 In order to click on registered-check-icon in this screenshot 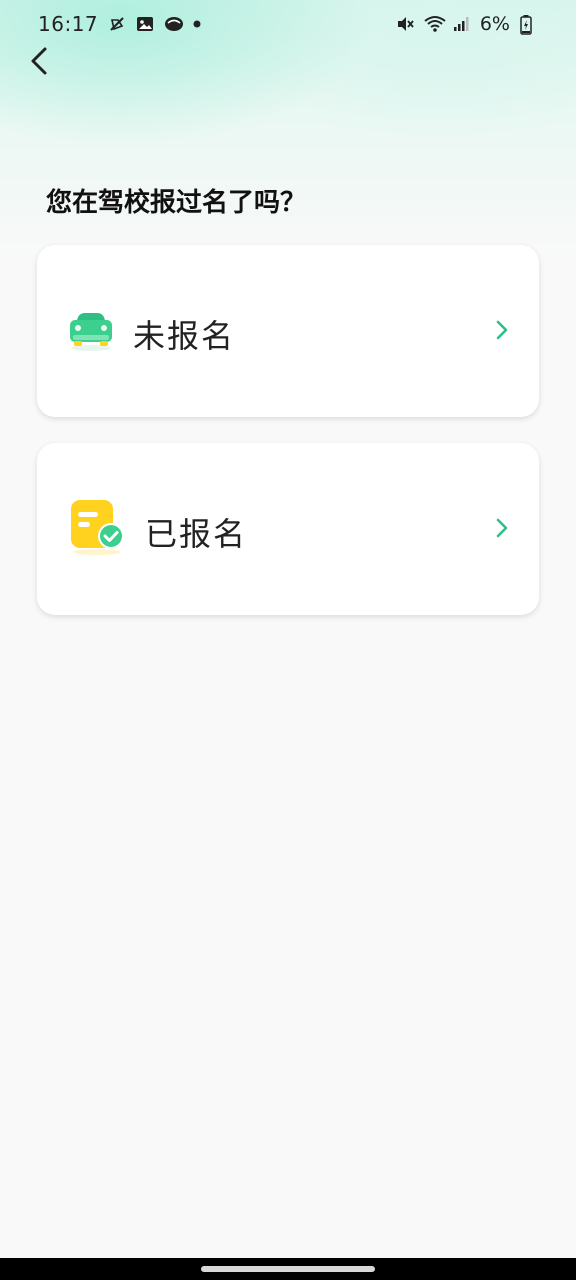, I will do `click(97, 529)`.